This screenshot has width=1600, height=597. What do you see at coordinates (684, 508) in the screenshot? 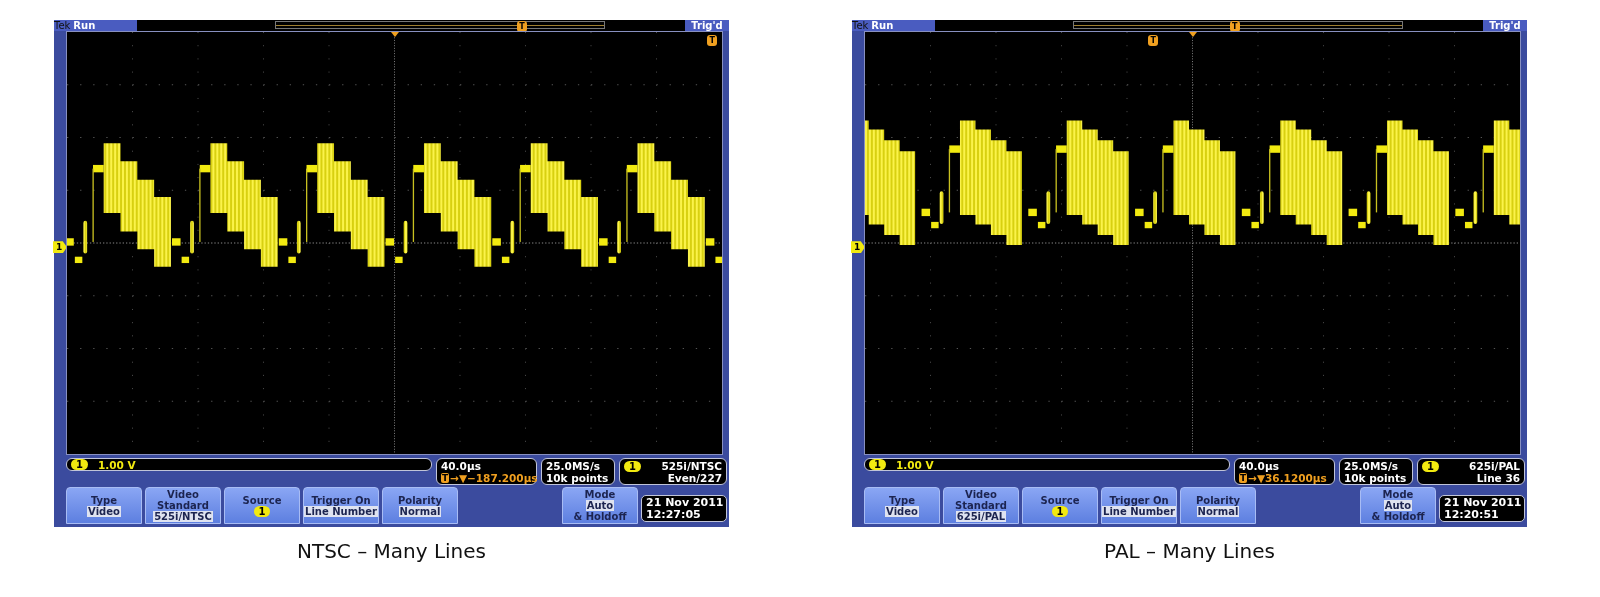
I see `date-time-readout: 21 Nov 2011 12:27:05` at bounding box center [684, 508].